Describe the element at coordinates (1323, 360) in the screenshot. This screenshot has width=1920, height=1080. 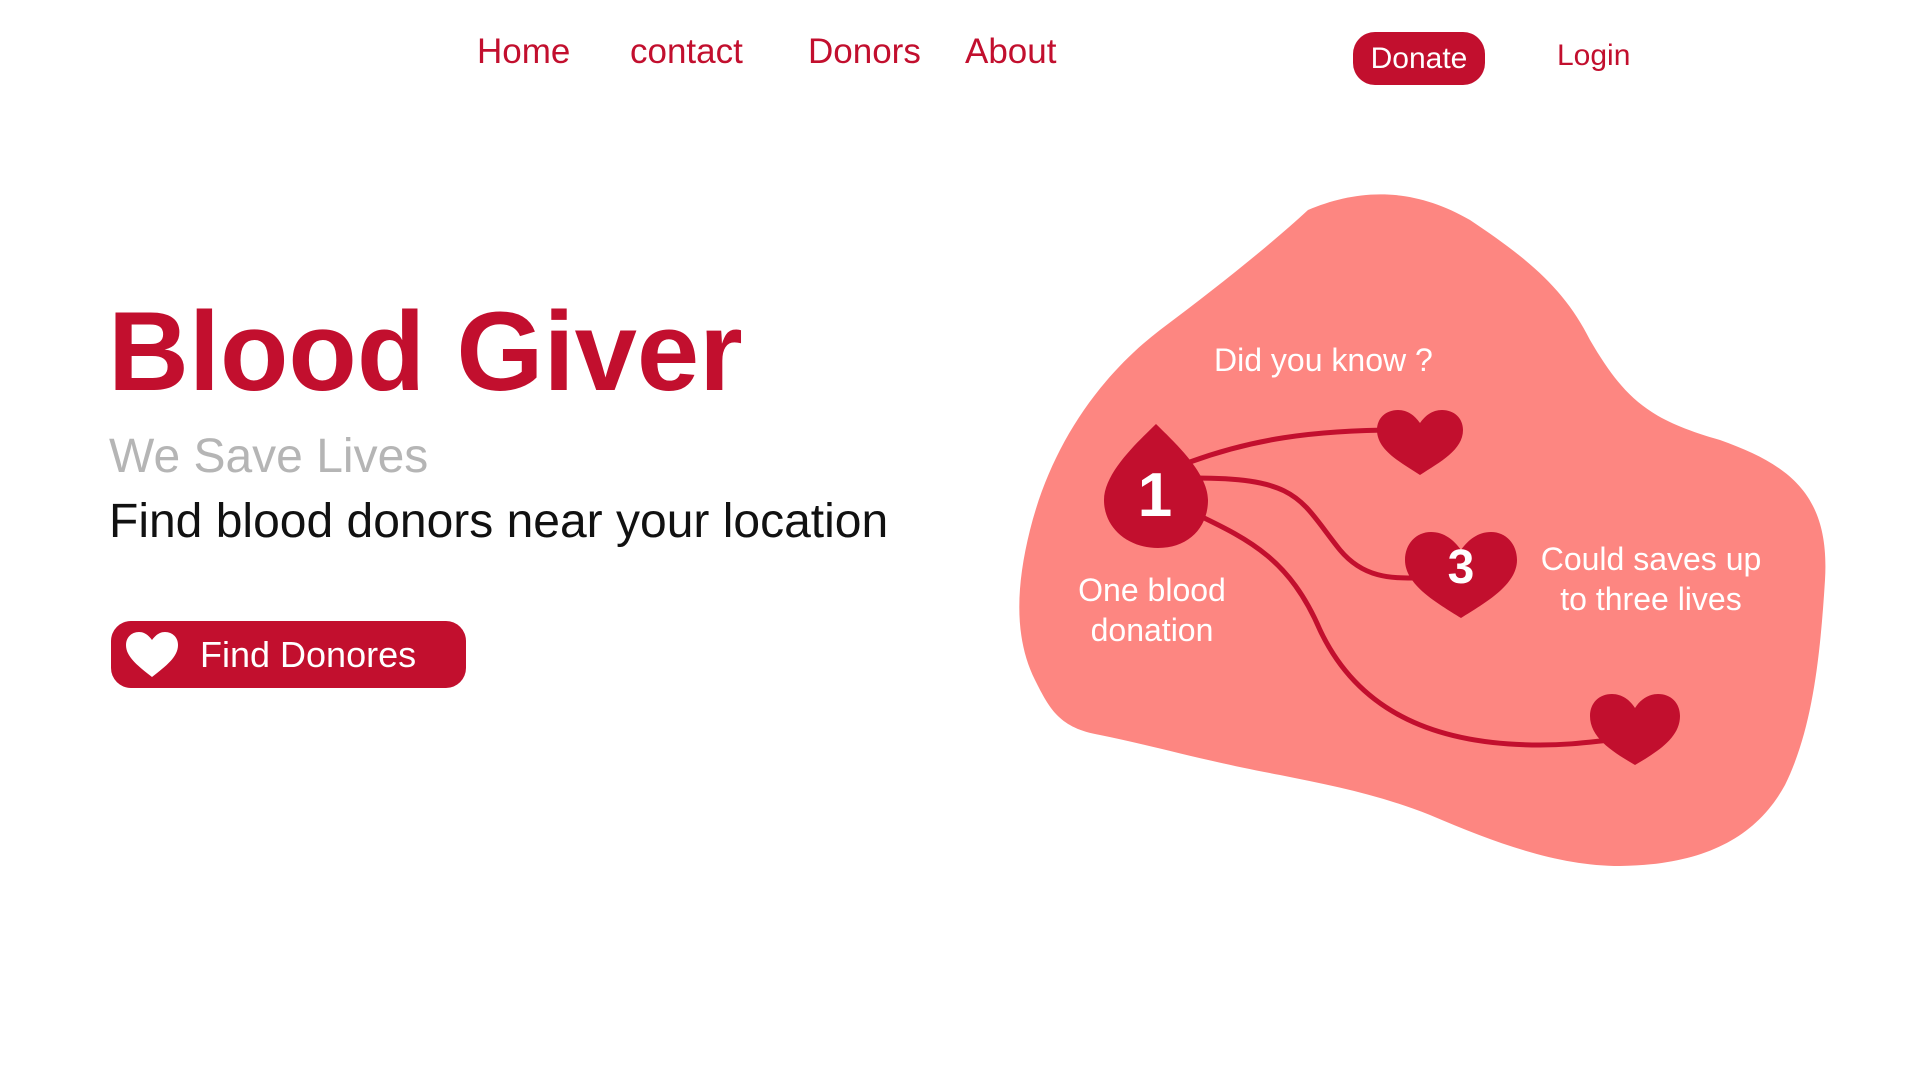
I see `did-you-know-heading: Did you know ?` at that location.